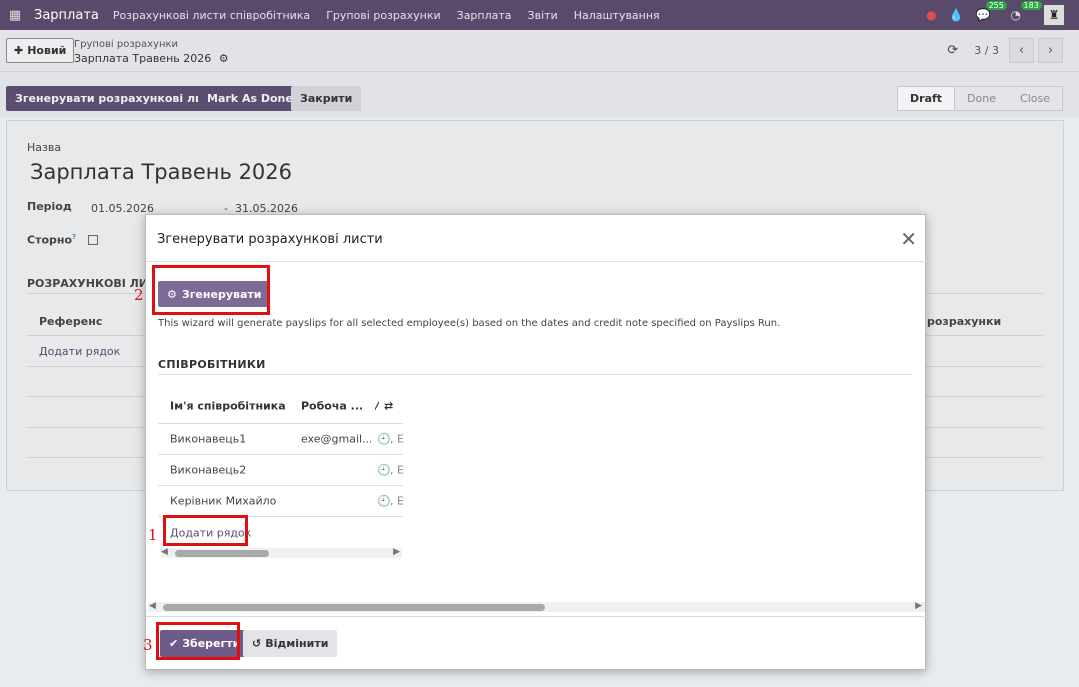 Image resolution: width=1079 pixels, height=687 pixels. Describe the element at coordinates (143, 58) in the screenshot. I see `breadcrumb-current-label: Зарплата Травень 2026` at that location.